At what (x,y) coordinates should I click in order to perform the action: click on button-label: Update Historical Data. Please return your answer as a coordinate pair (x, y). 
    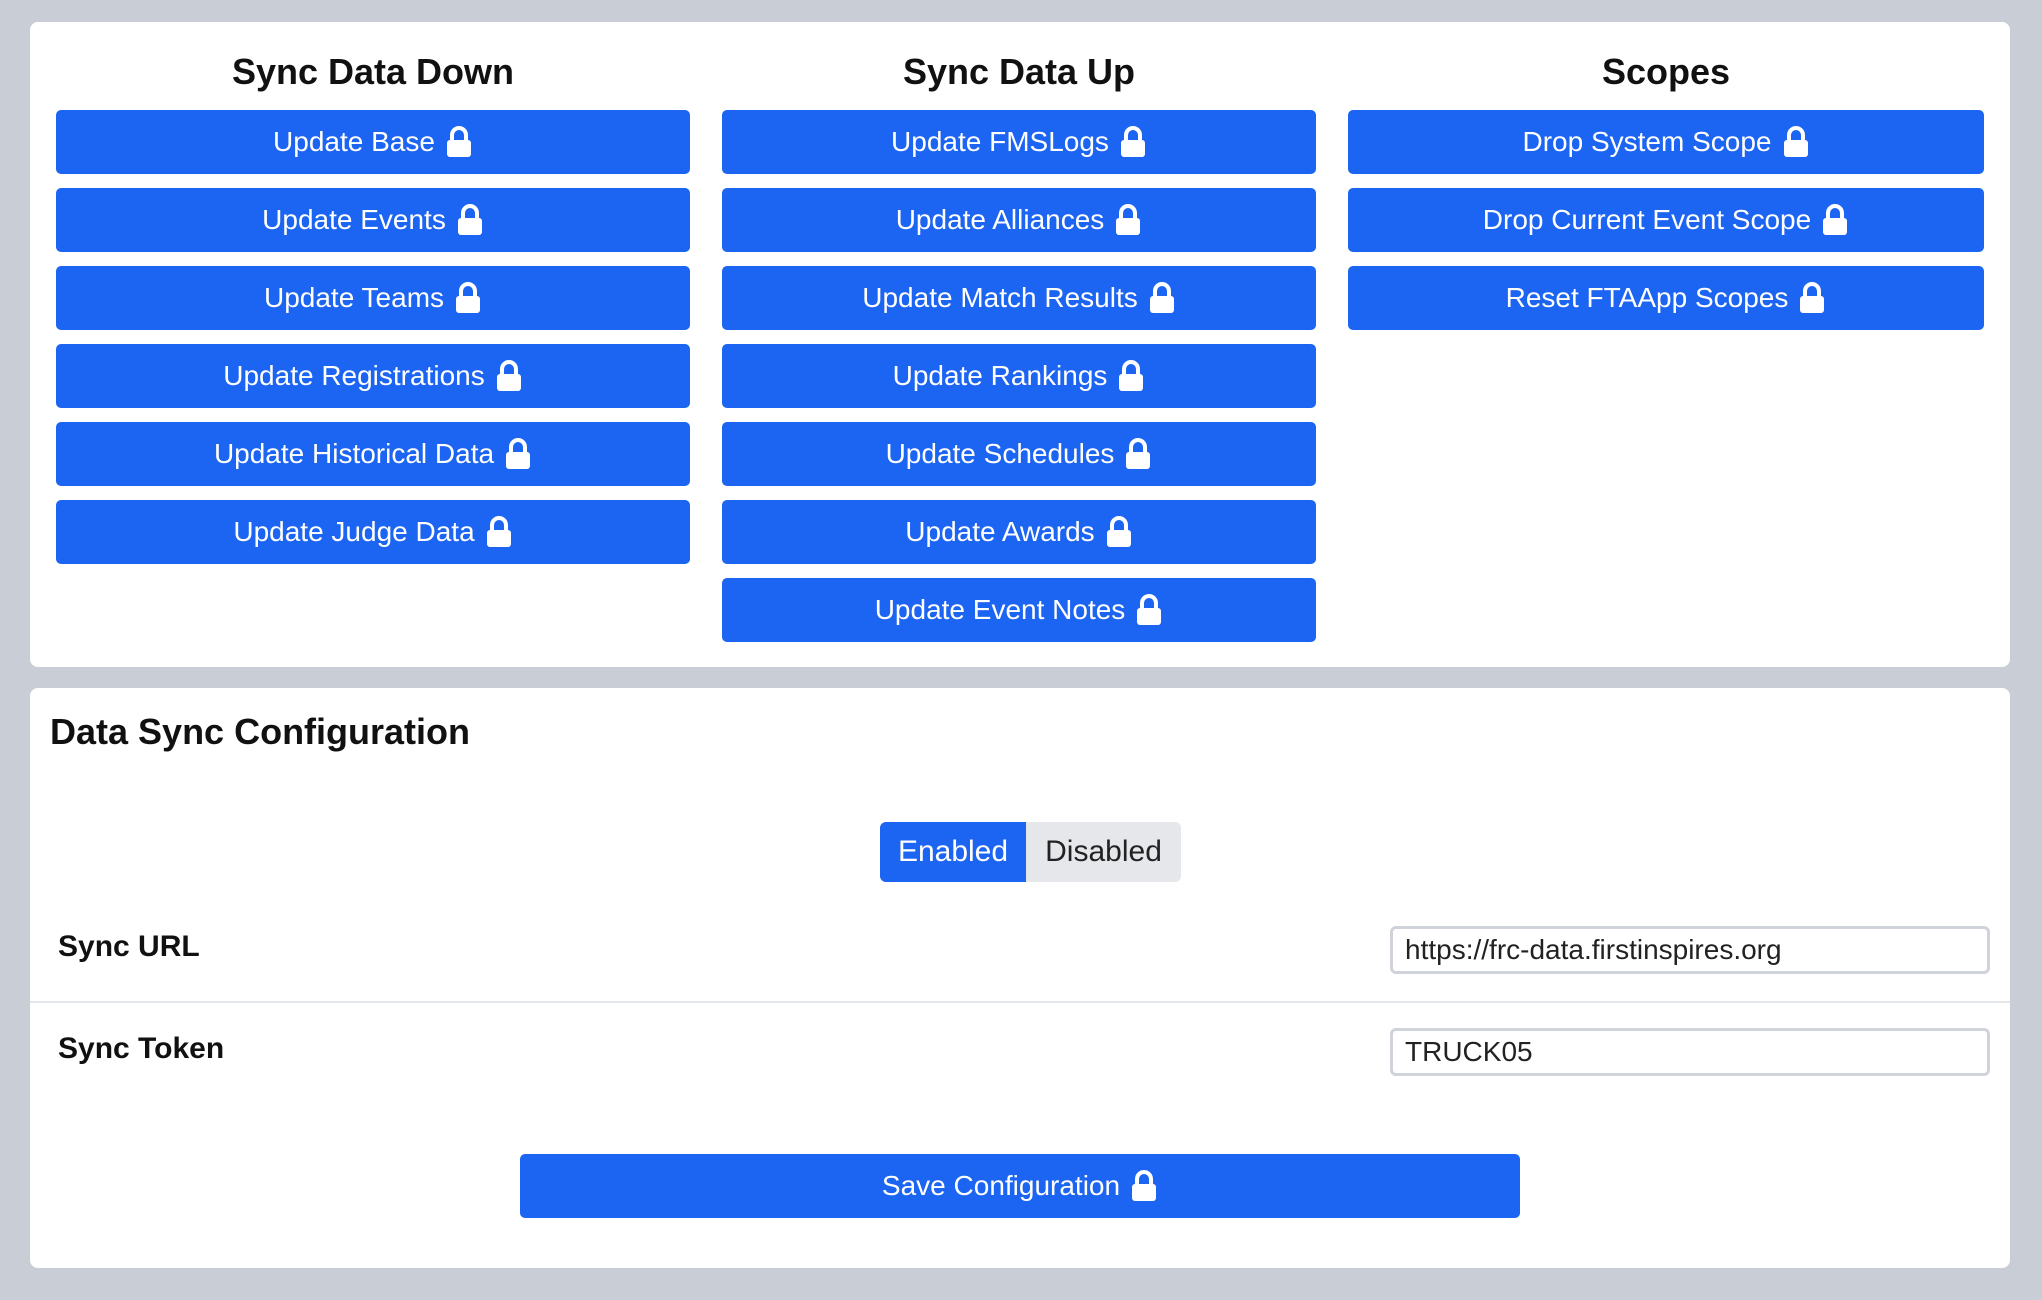
    Looking at the image, I should click on (354, 453).